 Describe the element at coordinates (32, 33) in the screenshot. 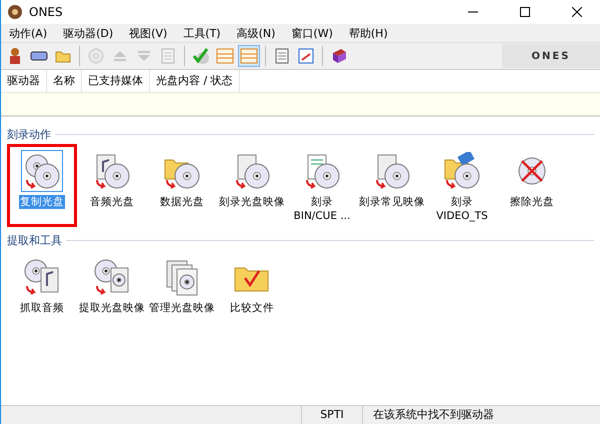

I see `menu-item: 动作(A)` at that location.